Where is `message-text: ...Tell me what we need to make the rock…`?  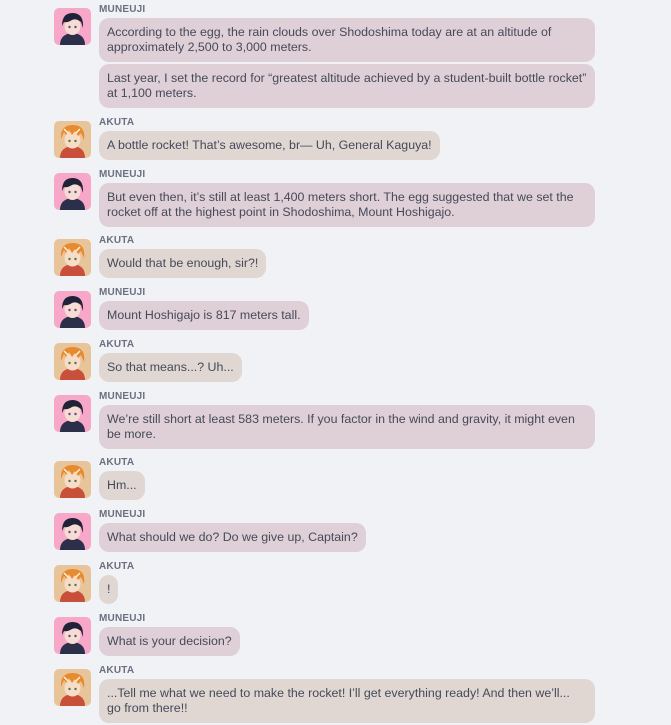
message-text: ...Tell me what we need to make the rock… is located at coordinates (338, 700).